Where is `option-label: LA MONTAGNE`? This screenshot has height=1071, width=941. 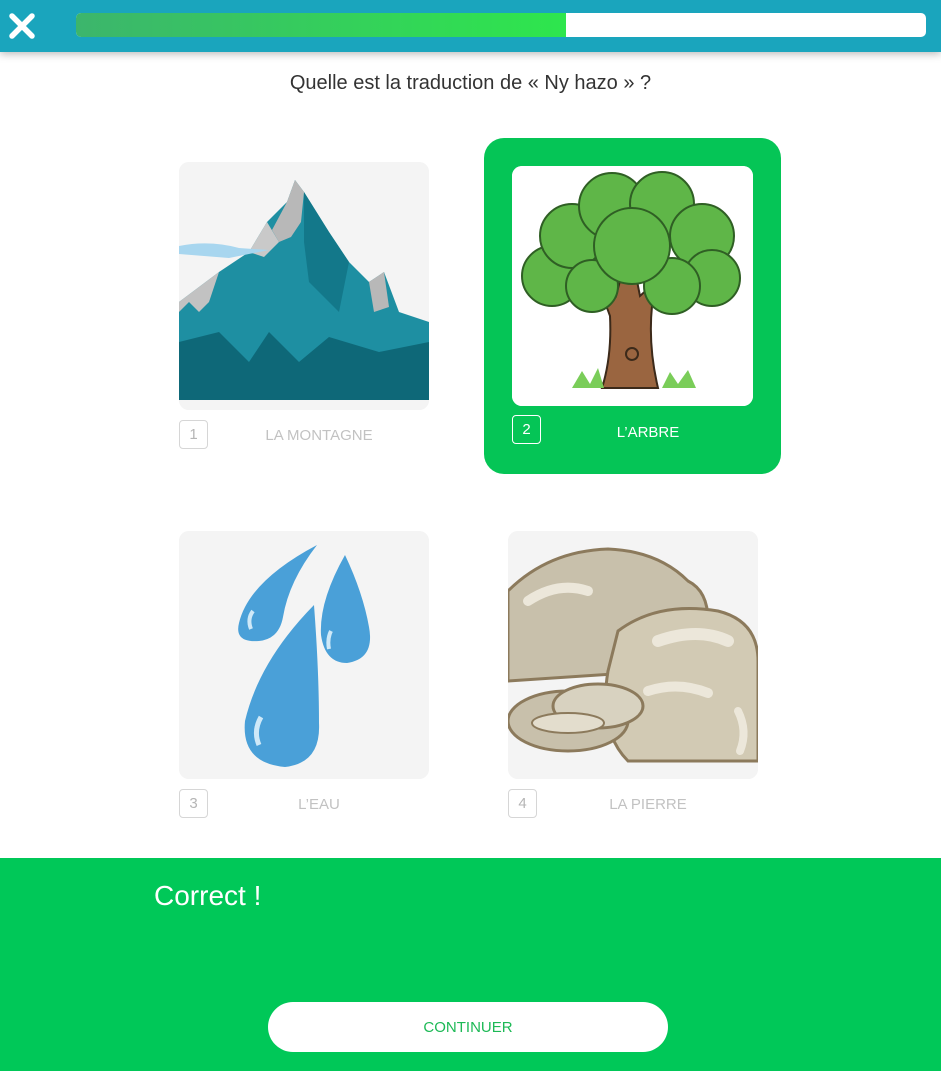
option-label: LA MONTAGNE is located at coordinates (319, 435).